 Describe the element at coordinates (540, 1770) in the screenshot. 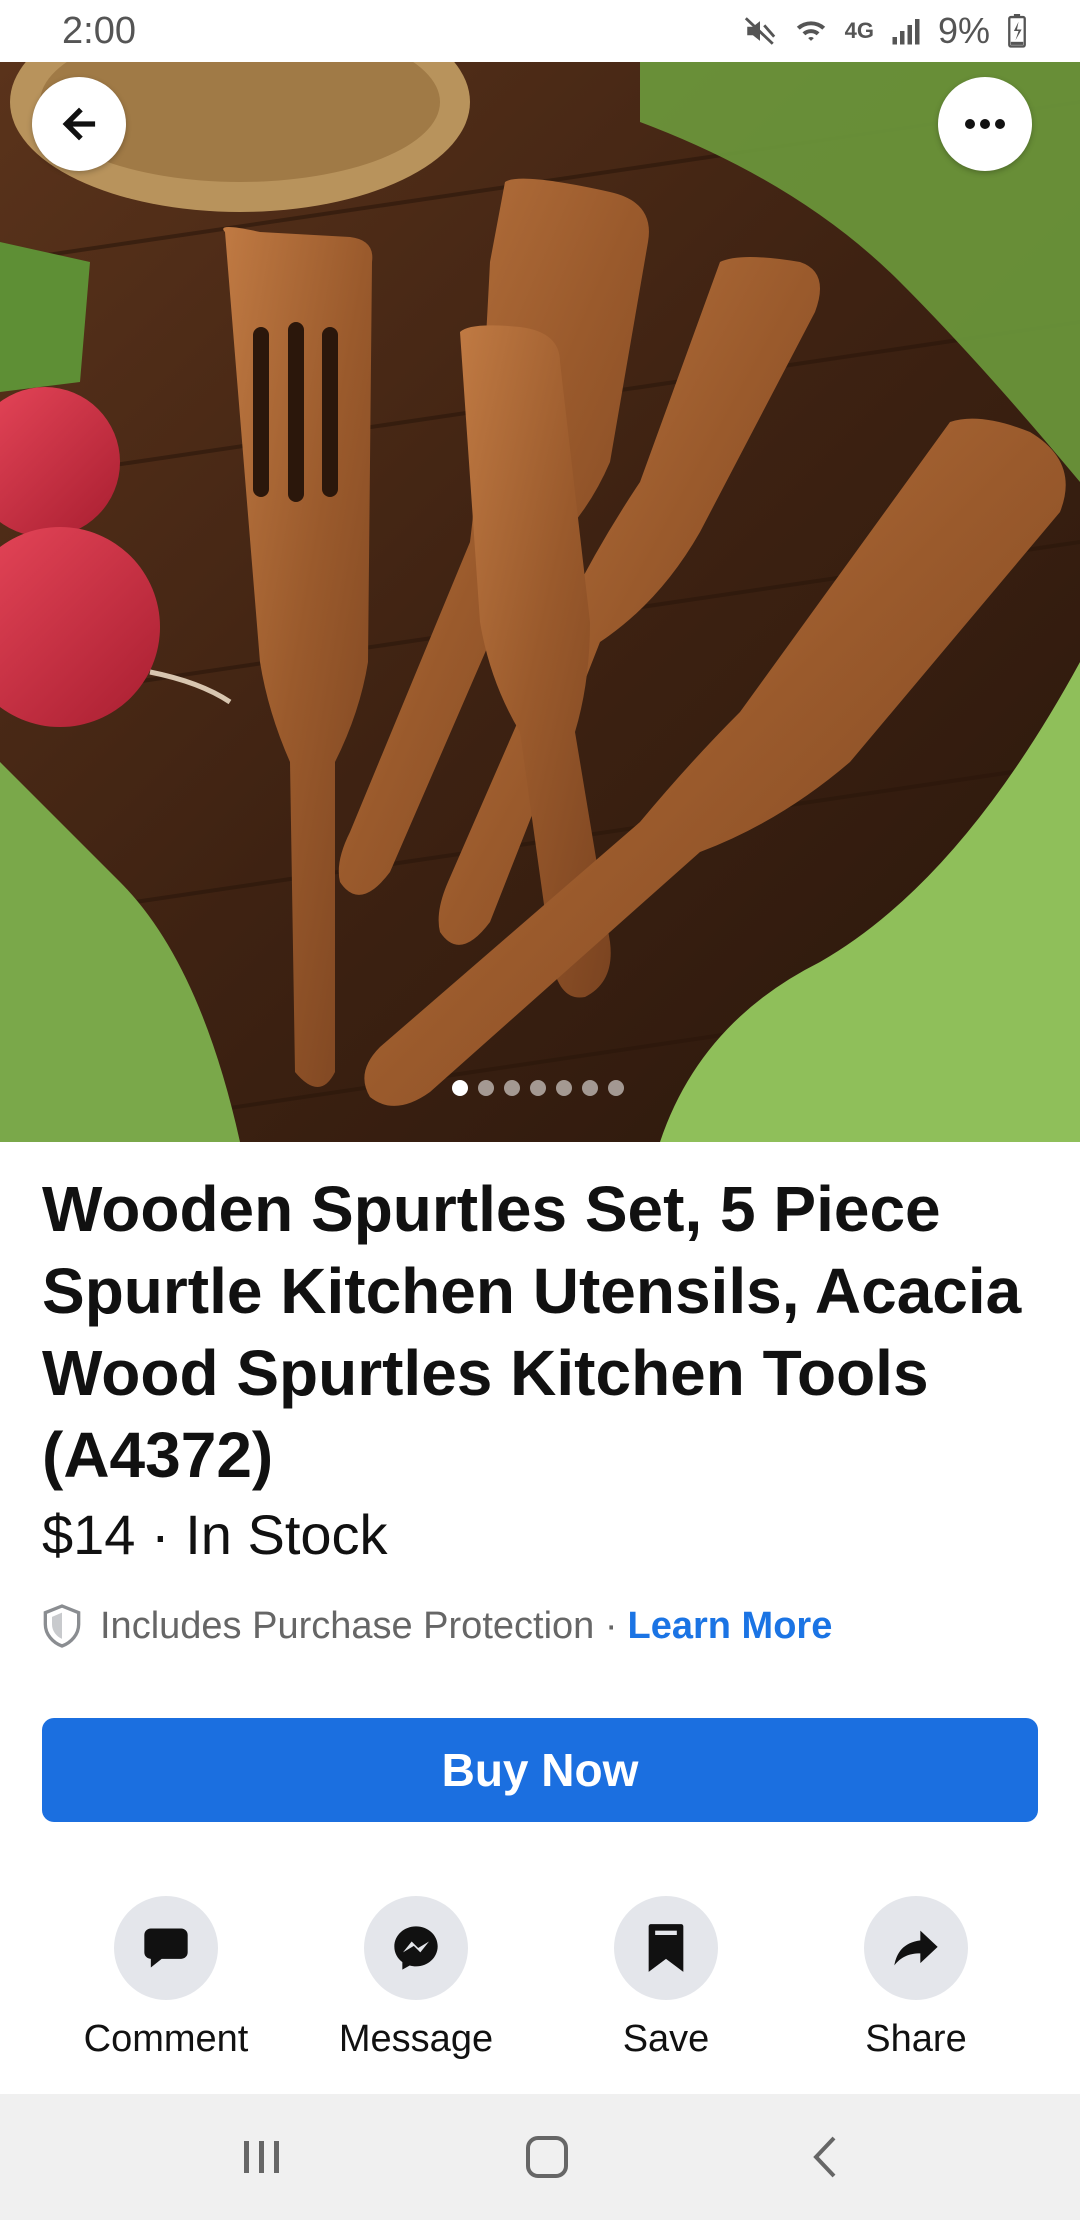

I see `buy-now-button: Buy Now` at that location.